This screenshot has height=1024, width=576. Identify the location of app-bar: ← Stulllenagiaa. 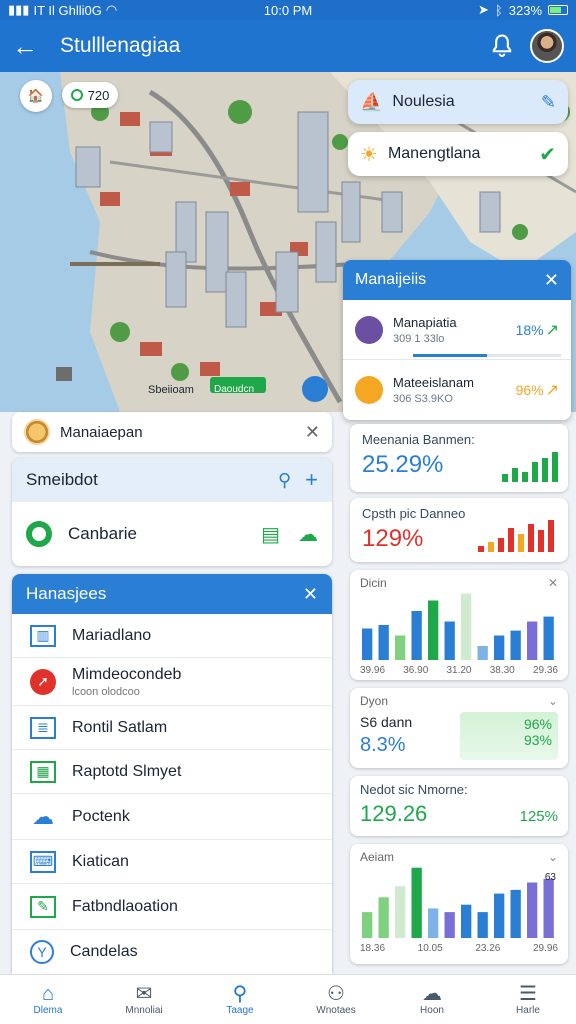
(288, 46).